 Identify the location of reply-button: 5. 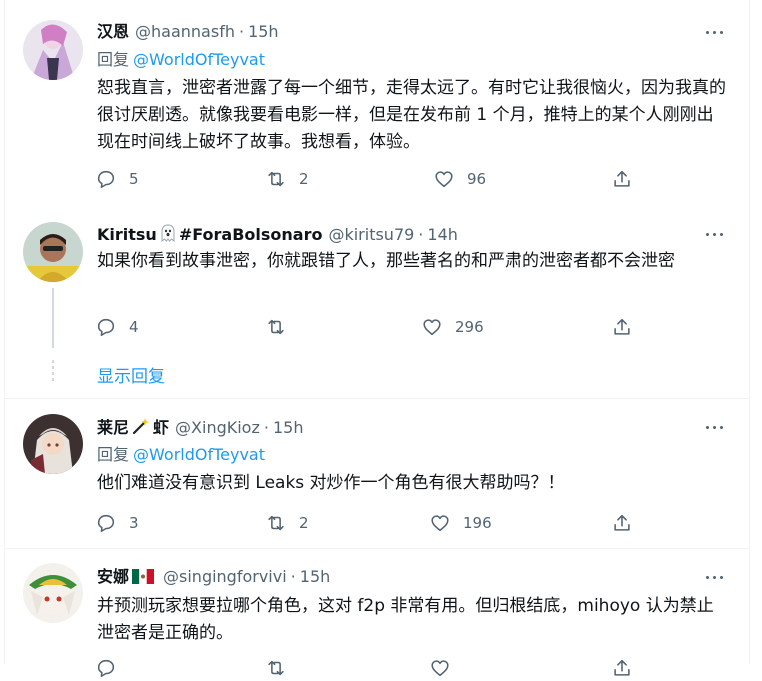
(117, 179).